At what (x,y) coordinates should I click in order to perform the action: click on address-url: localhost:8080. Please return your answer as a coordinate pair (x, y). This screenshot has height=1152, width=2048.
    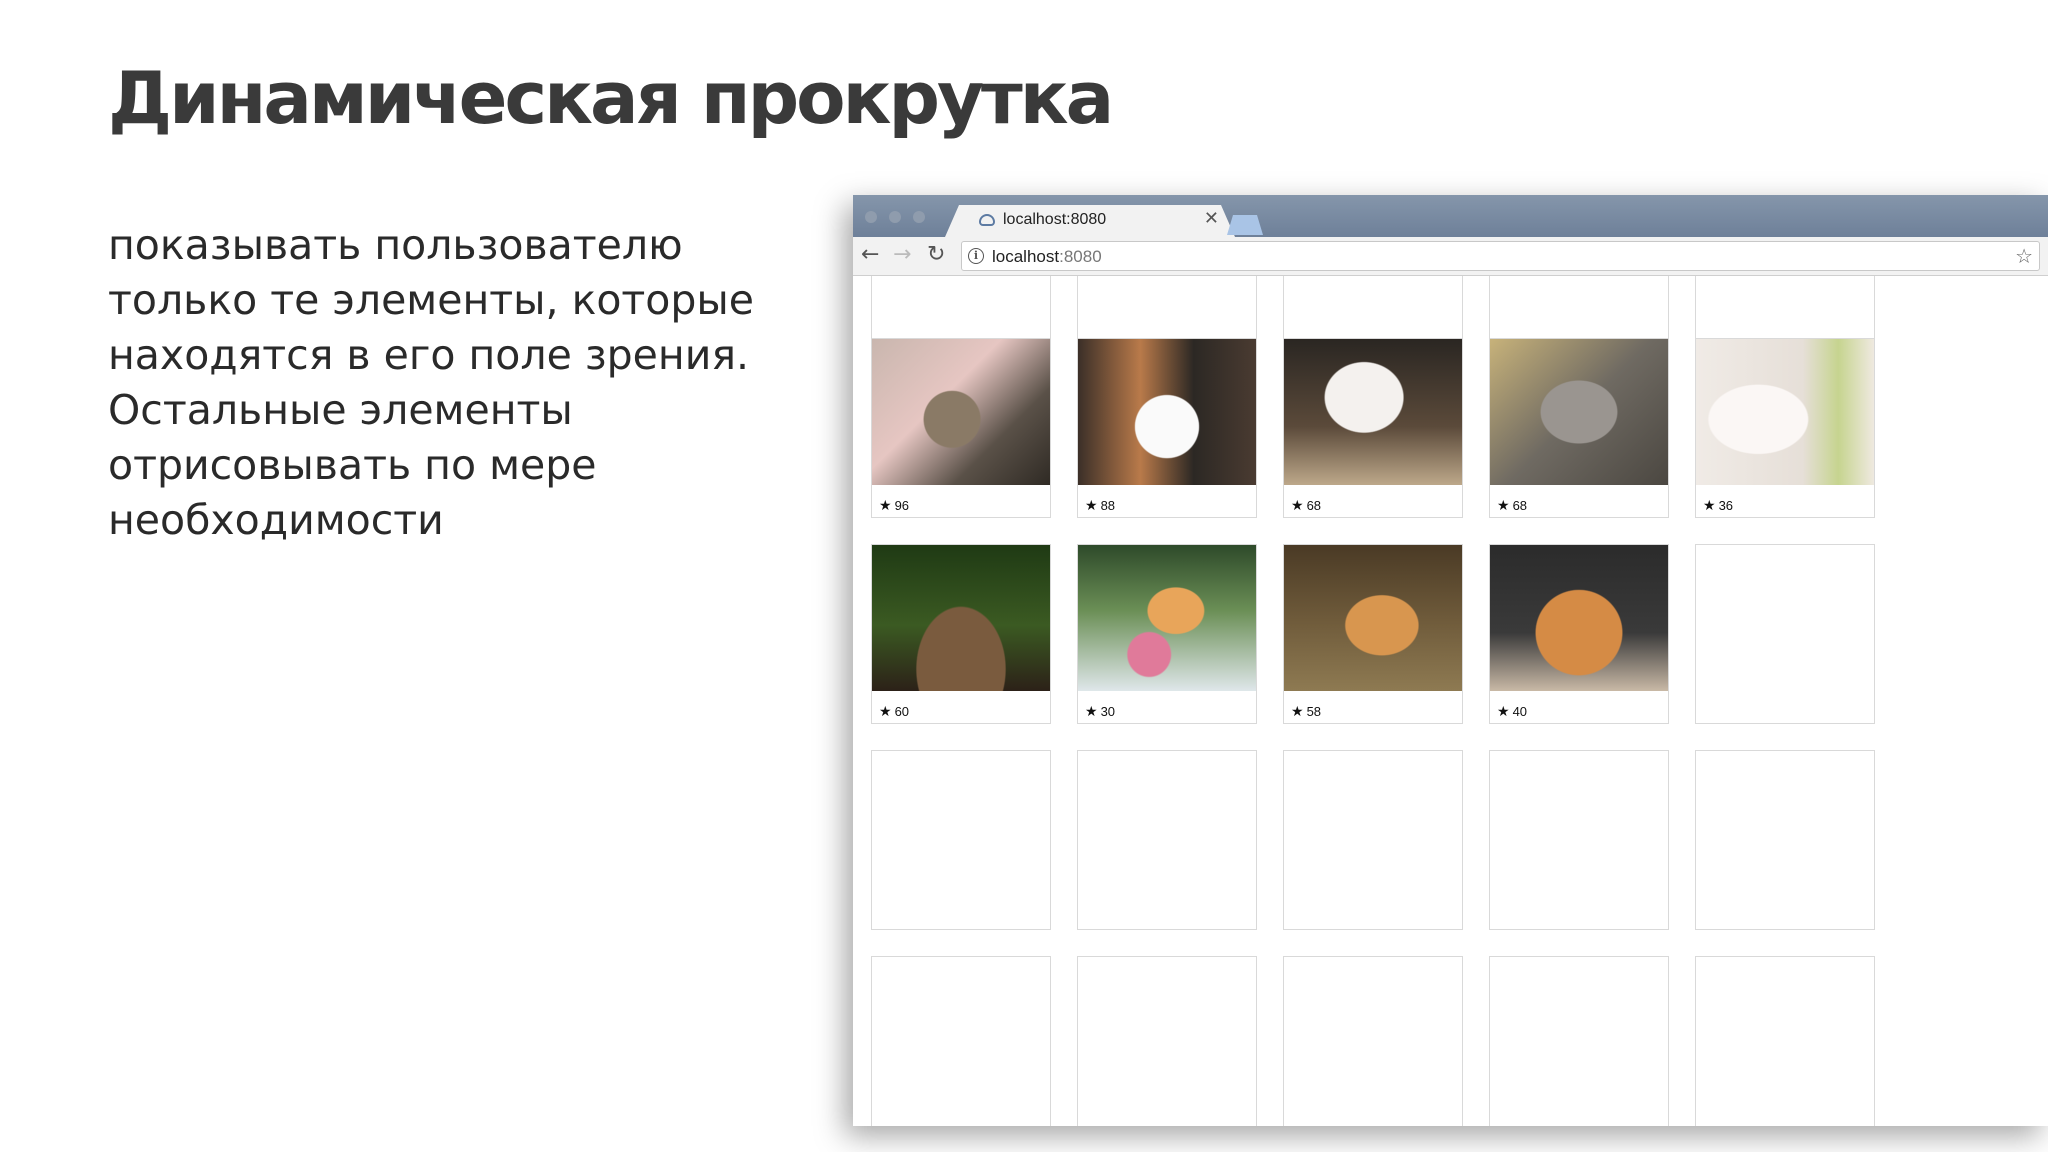
    Looking at the image, I should click on (1047, 257).